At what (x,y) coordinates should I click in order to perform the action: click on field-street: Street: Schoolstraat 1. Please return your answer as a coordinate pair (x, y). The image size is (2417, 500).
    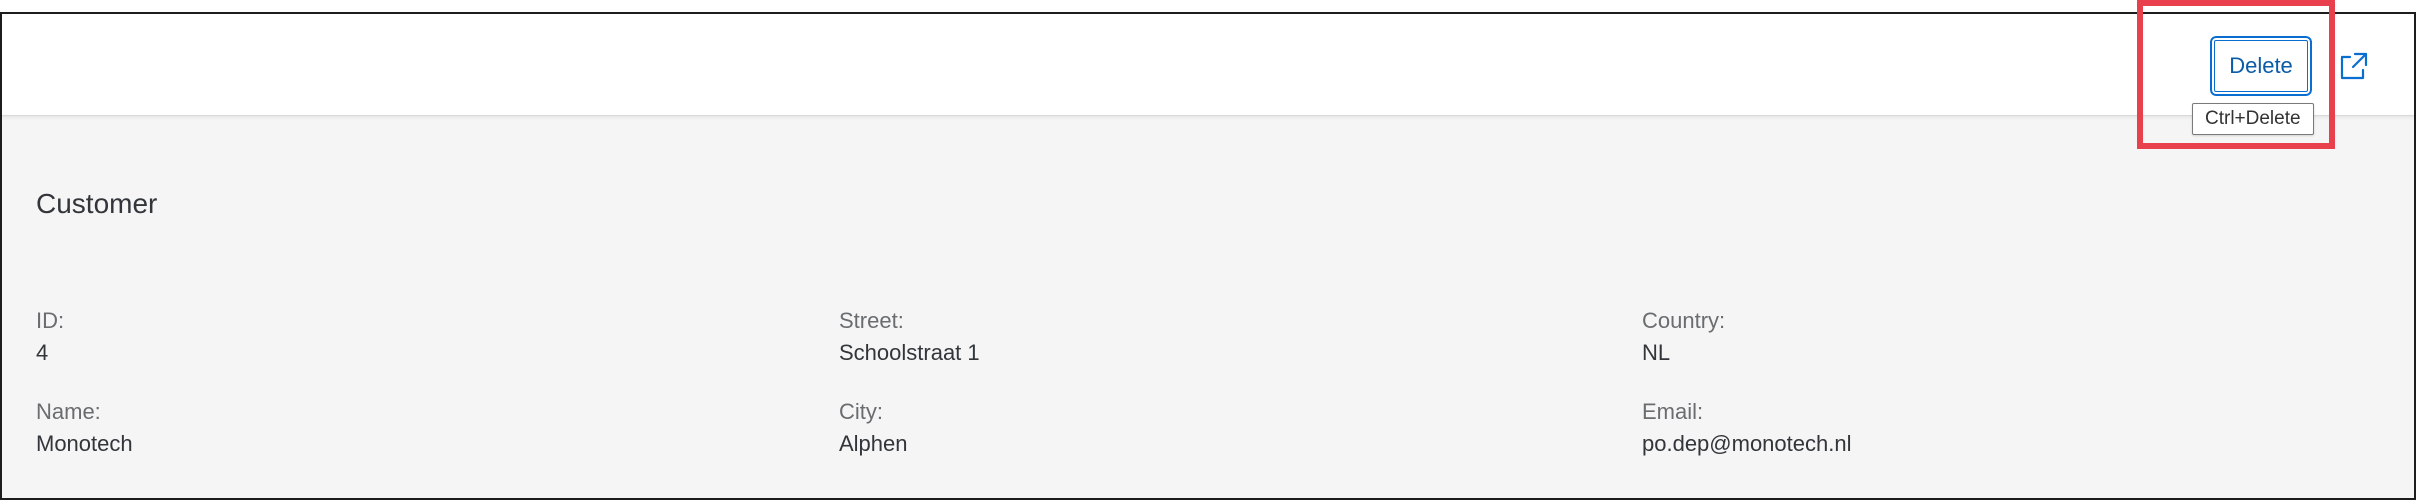
    Looking at the image, I should click on (909, 338).